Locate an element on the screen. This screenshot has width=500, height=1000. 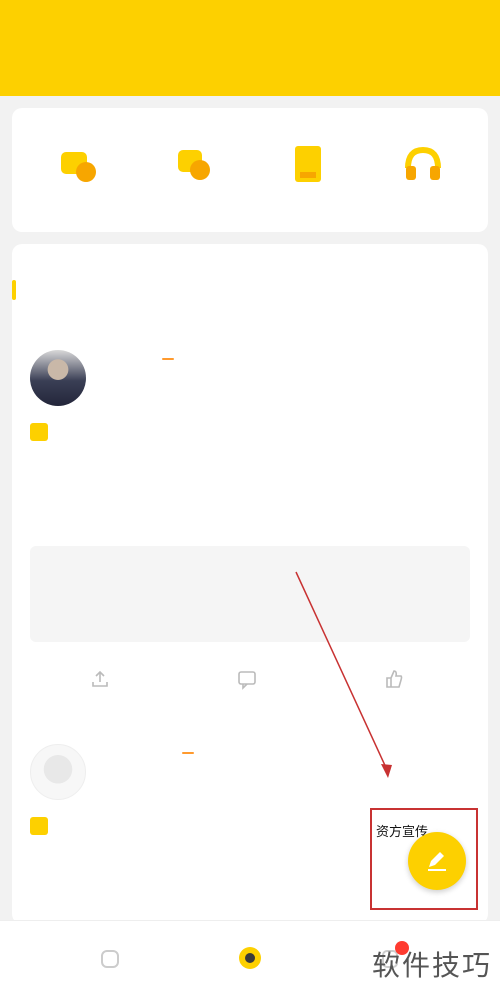
bulb-icon is located at coordinates (250, 957).